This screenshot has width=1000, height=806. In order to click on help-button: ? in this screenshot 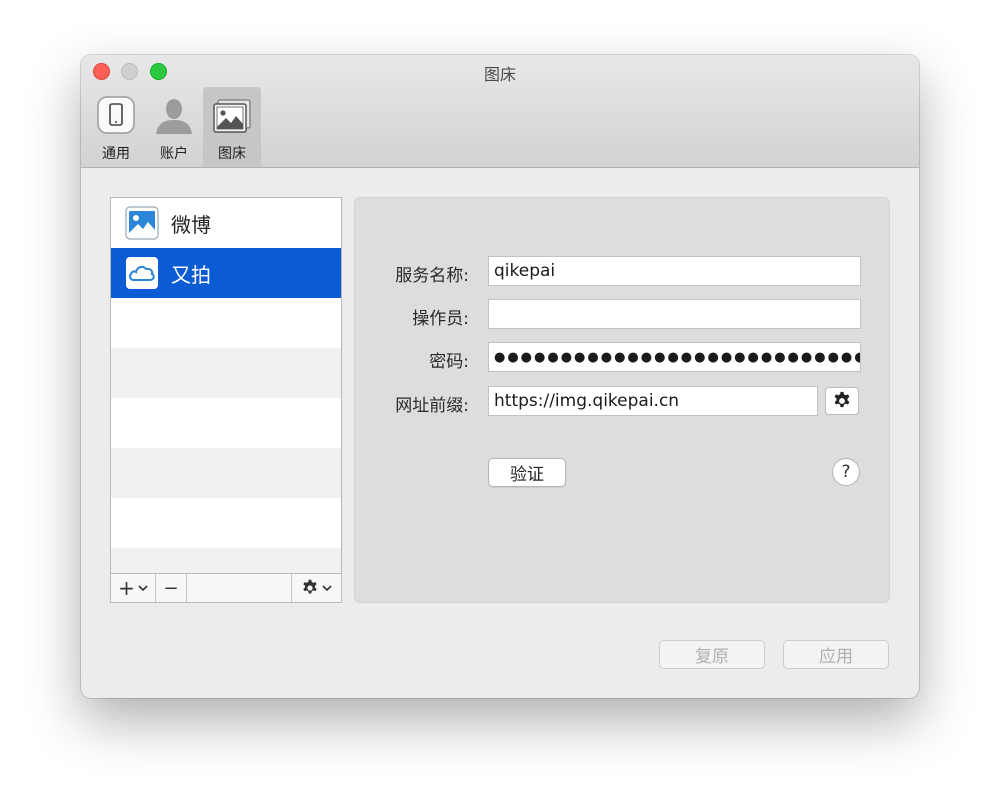, I will do `click(846, 472)`.